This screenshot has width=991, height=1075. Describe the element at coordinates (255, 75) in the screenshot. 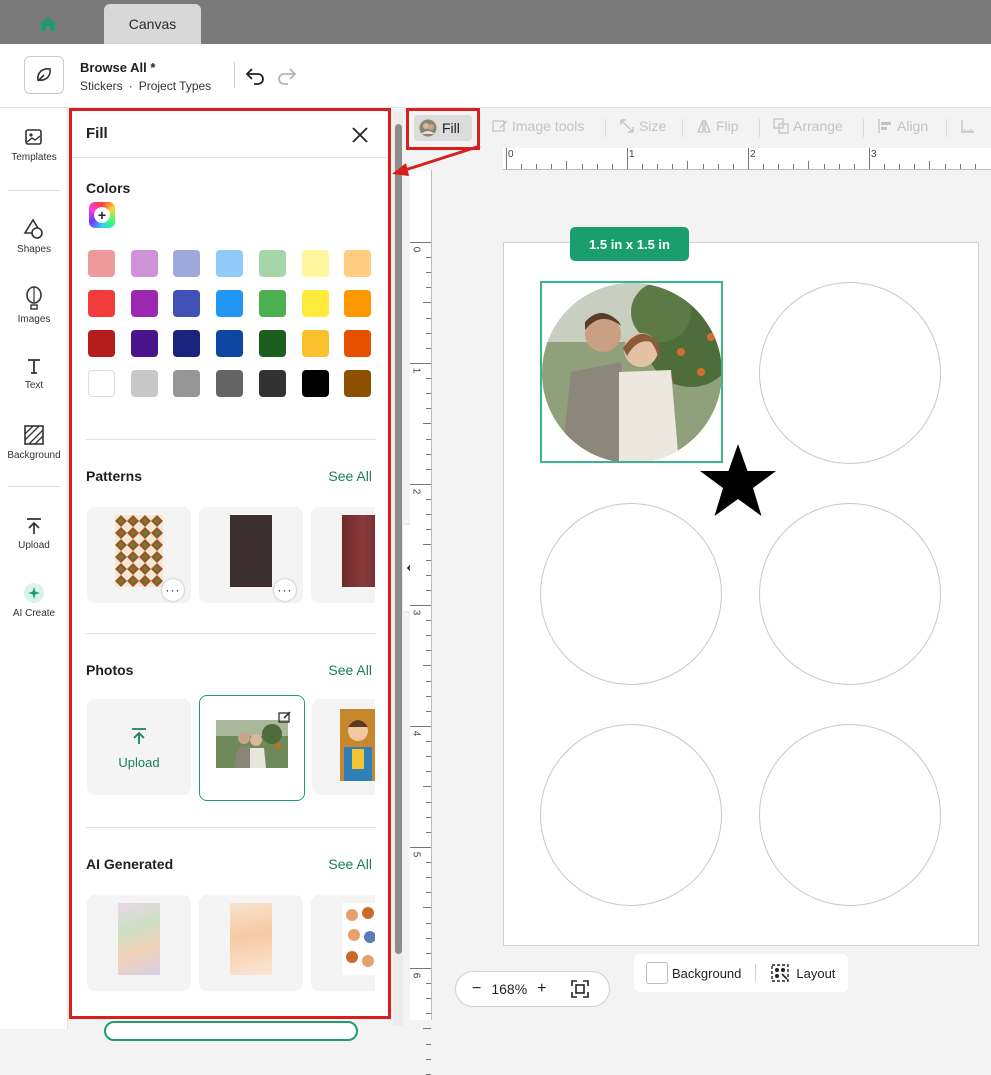

I see `undo-icon` at that location.